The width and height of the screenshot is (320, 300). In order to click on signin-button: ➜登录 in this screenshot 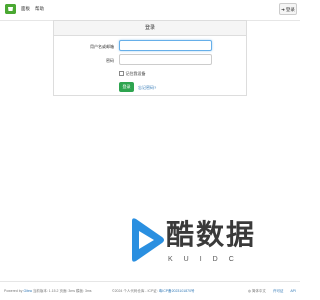, I will do `click(288, 9)`.